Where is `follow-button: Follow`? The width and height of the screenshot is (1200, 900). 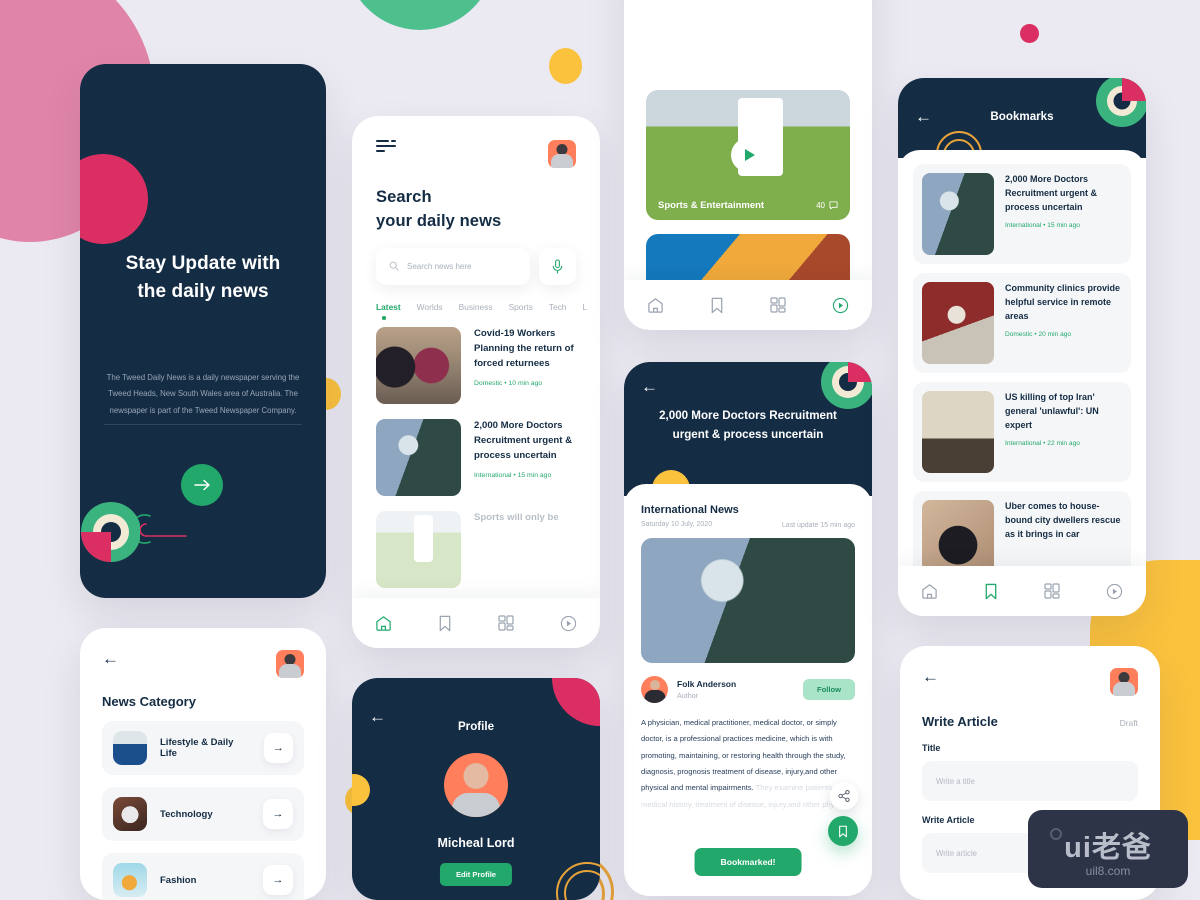 follow-button: Follow is located at coordinates (828, 689).